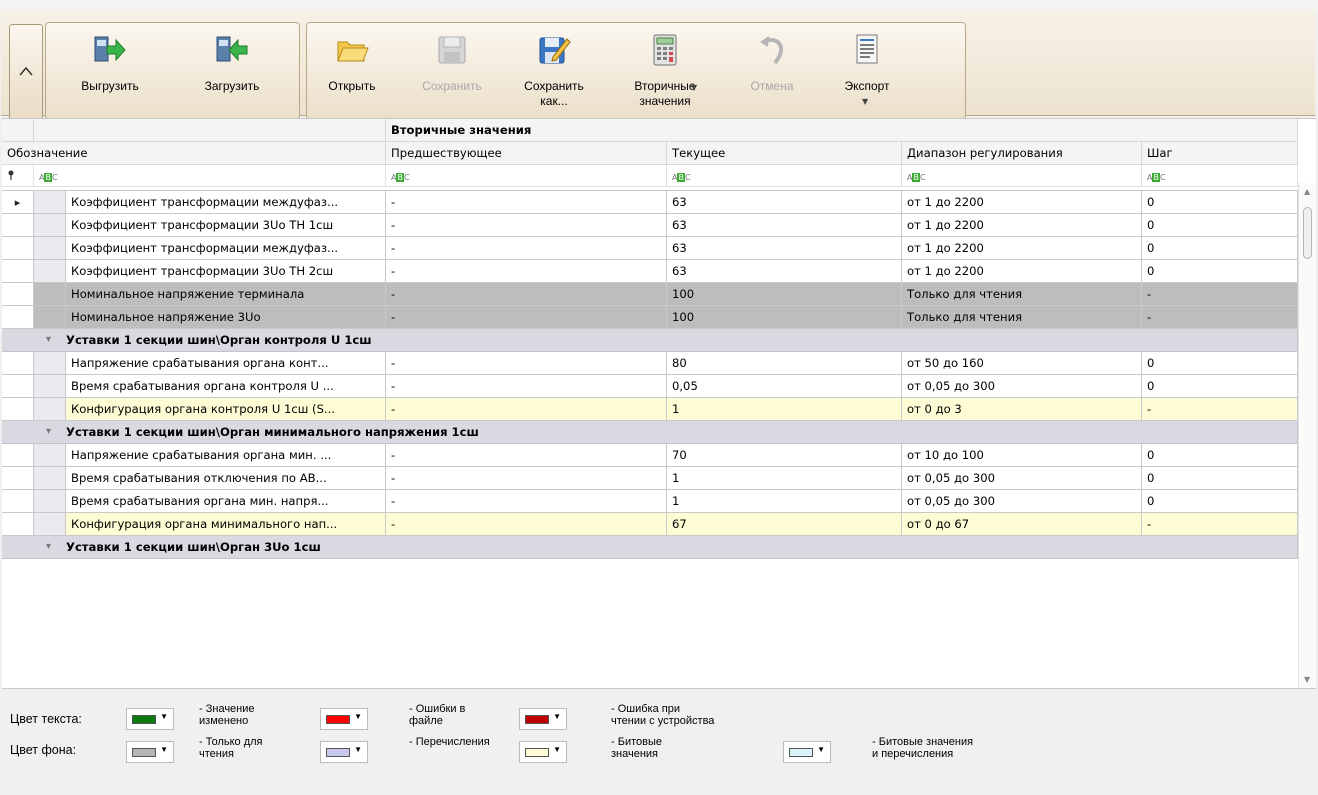  I want to click on cell-current: 70, so click(784, 455).